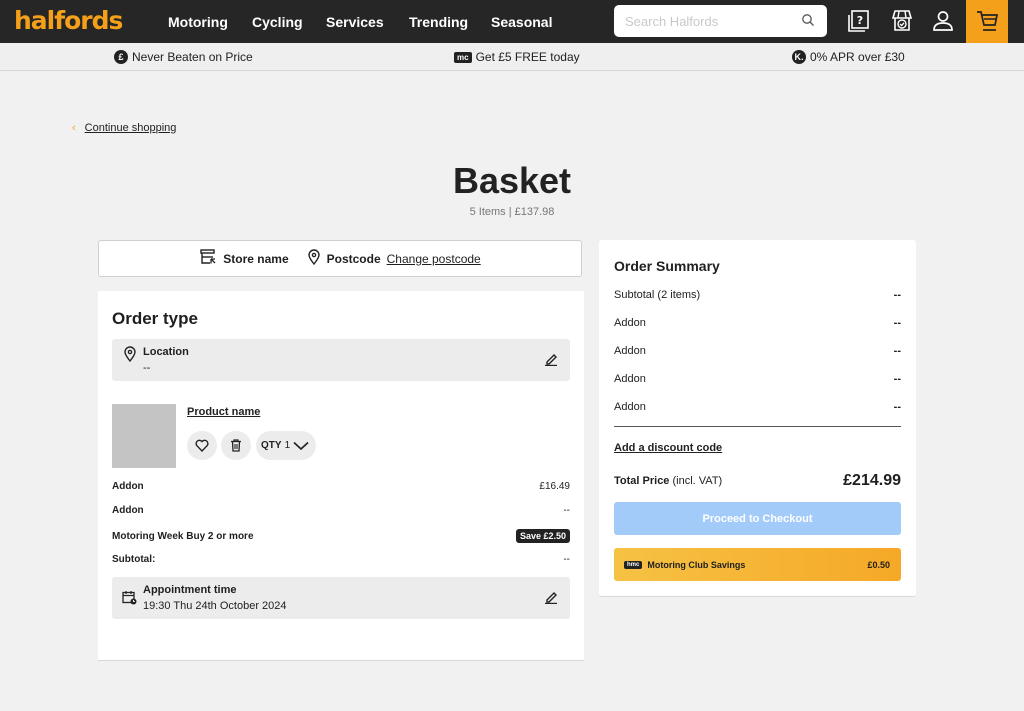 Image resolution: width=1024 pixels, height=711 pixels. What do you see at coordinates (697, 481) in the screenshot?
I see `vat-note: (incl. VAT)` at bounding box center [697, 481].